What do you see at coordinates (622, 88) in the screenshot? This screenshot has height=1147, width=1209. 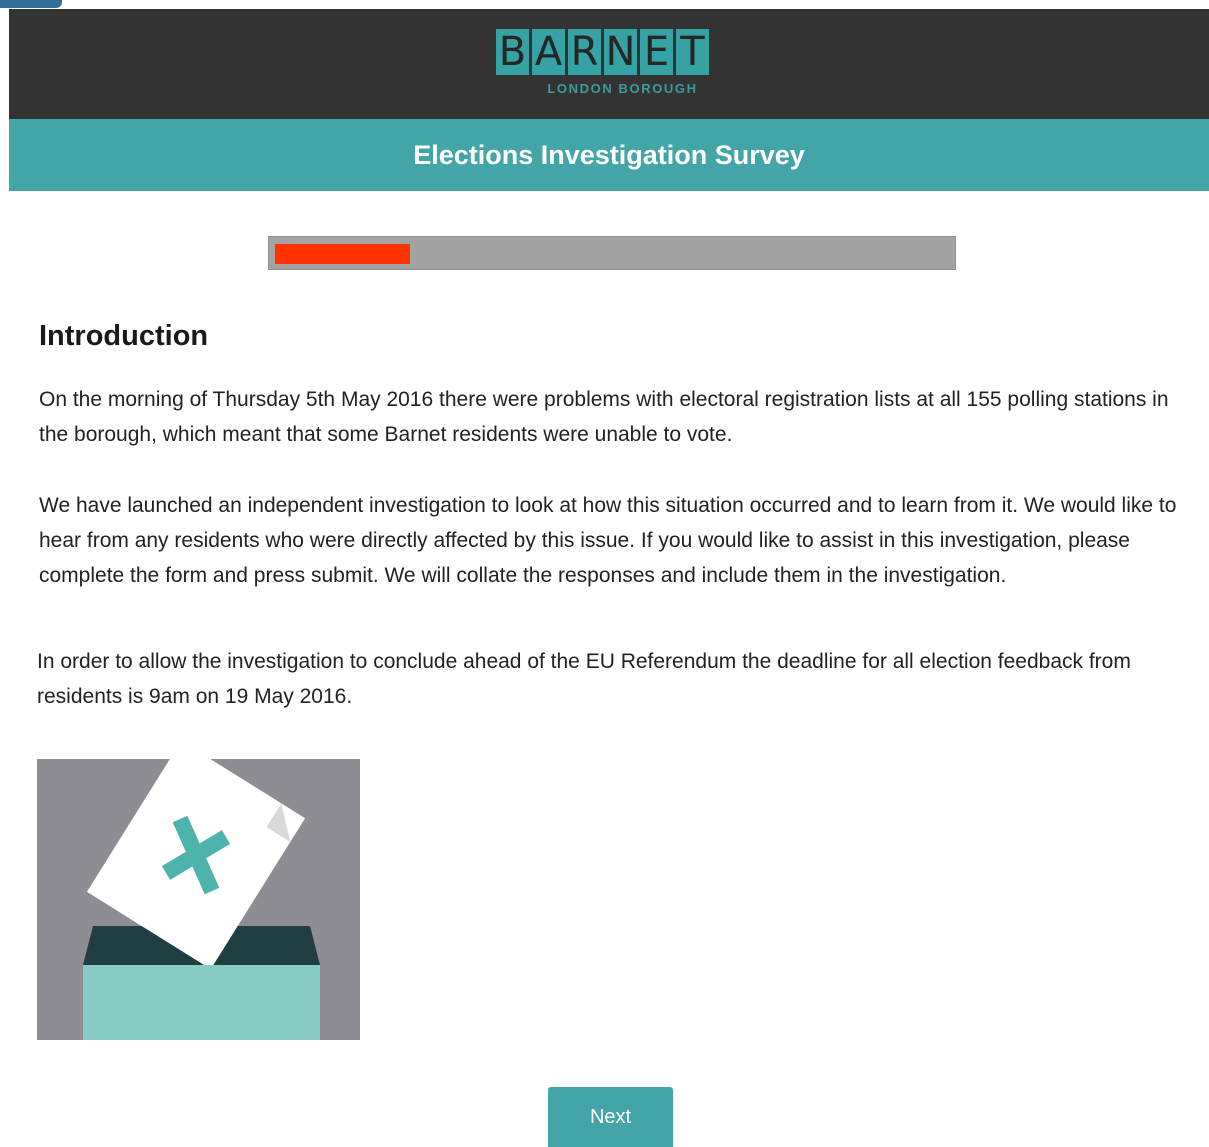 I see `logo-subtitle: LONDON BOROUGH` at bounding box center [622, 88].